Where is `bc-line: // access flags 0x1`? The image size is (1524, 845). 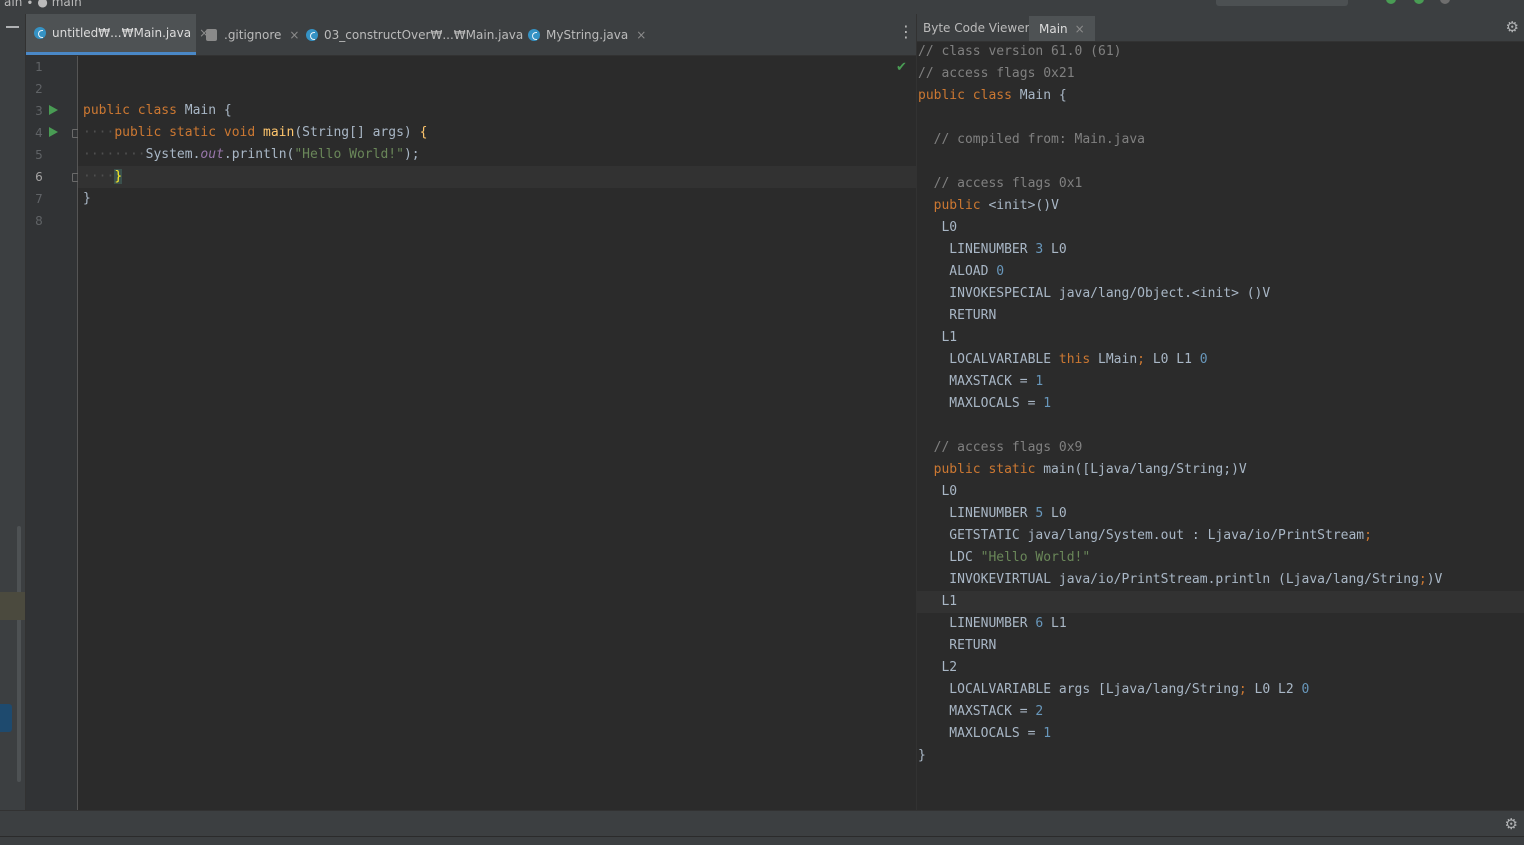 bc-line: // access flags 0x1 is located at coordinates (1000, 183).